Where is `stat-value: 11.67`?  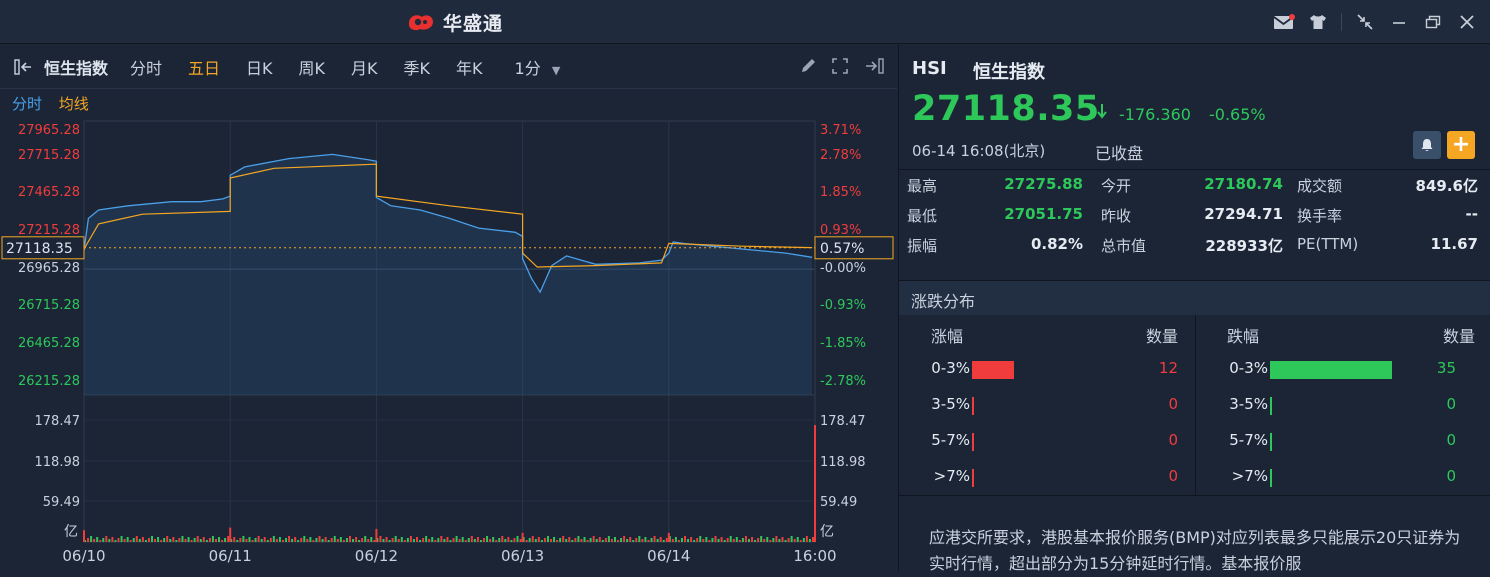 stat-value: 11.67 is located at coordinates (1454, 244).